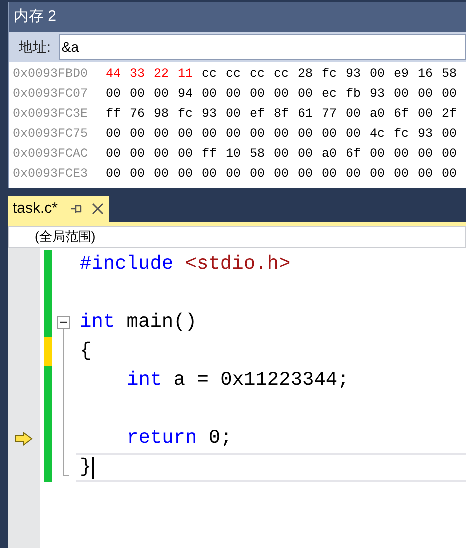 The height and width of the screenshot is (548, 466). Describe the element at coordinates (51, 74) in the screenshot. I see `memory-address: 0x0093FBD0` at that location.